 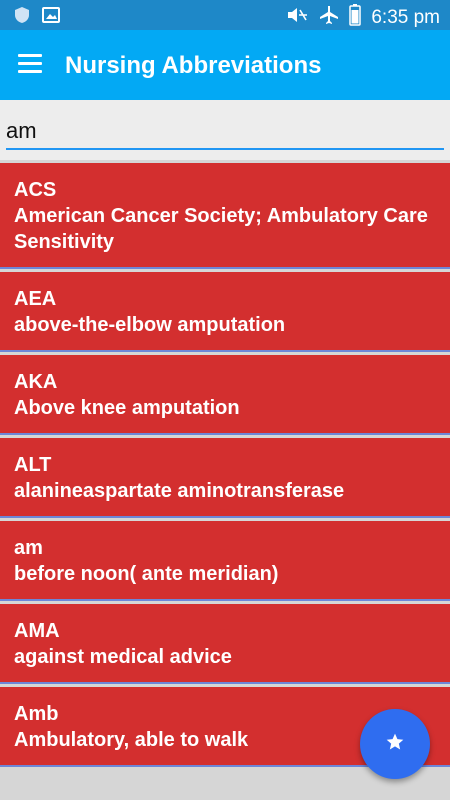 What do you see at coordinates (225, 644) in the screenshot?
I see `list-item: AMA against medical advice` at bounding box center [225, 644].